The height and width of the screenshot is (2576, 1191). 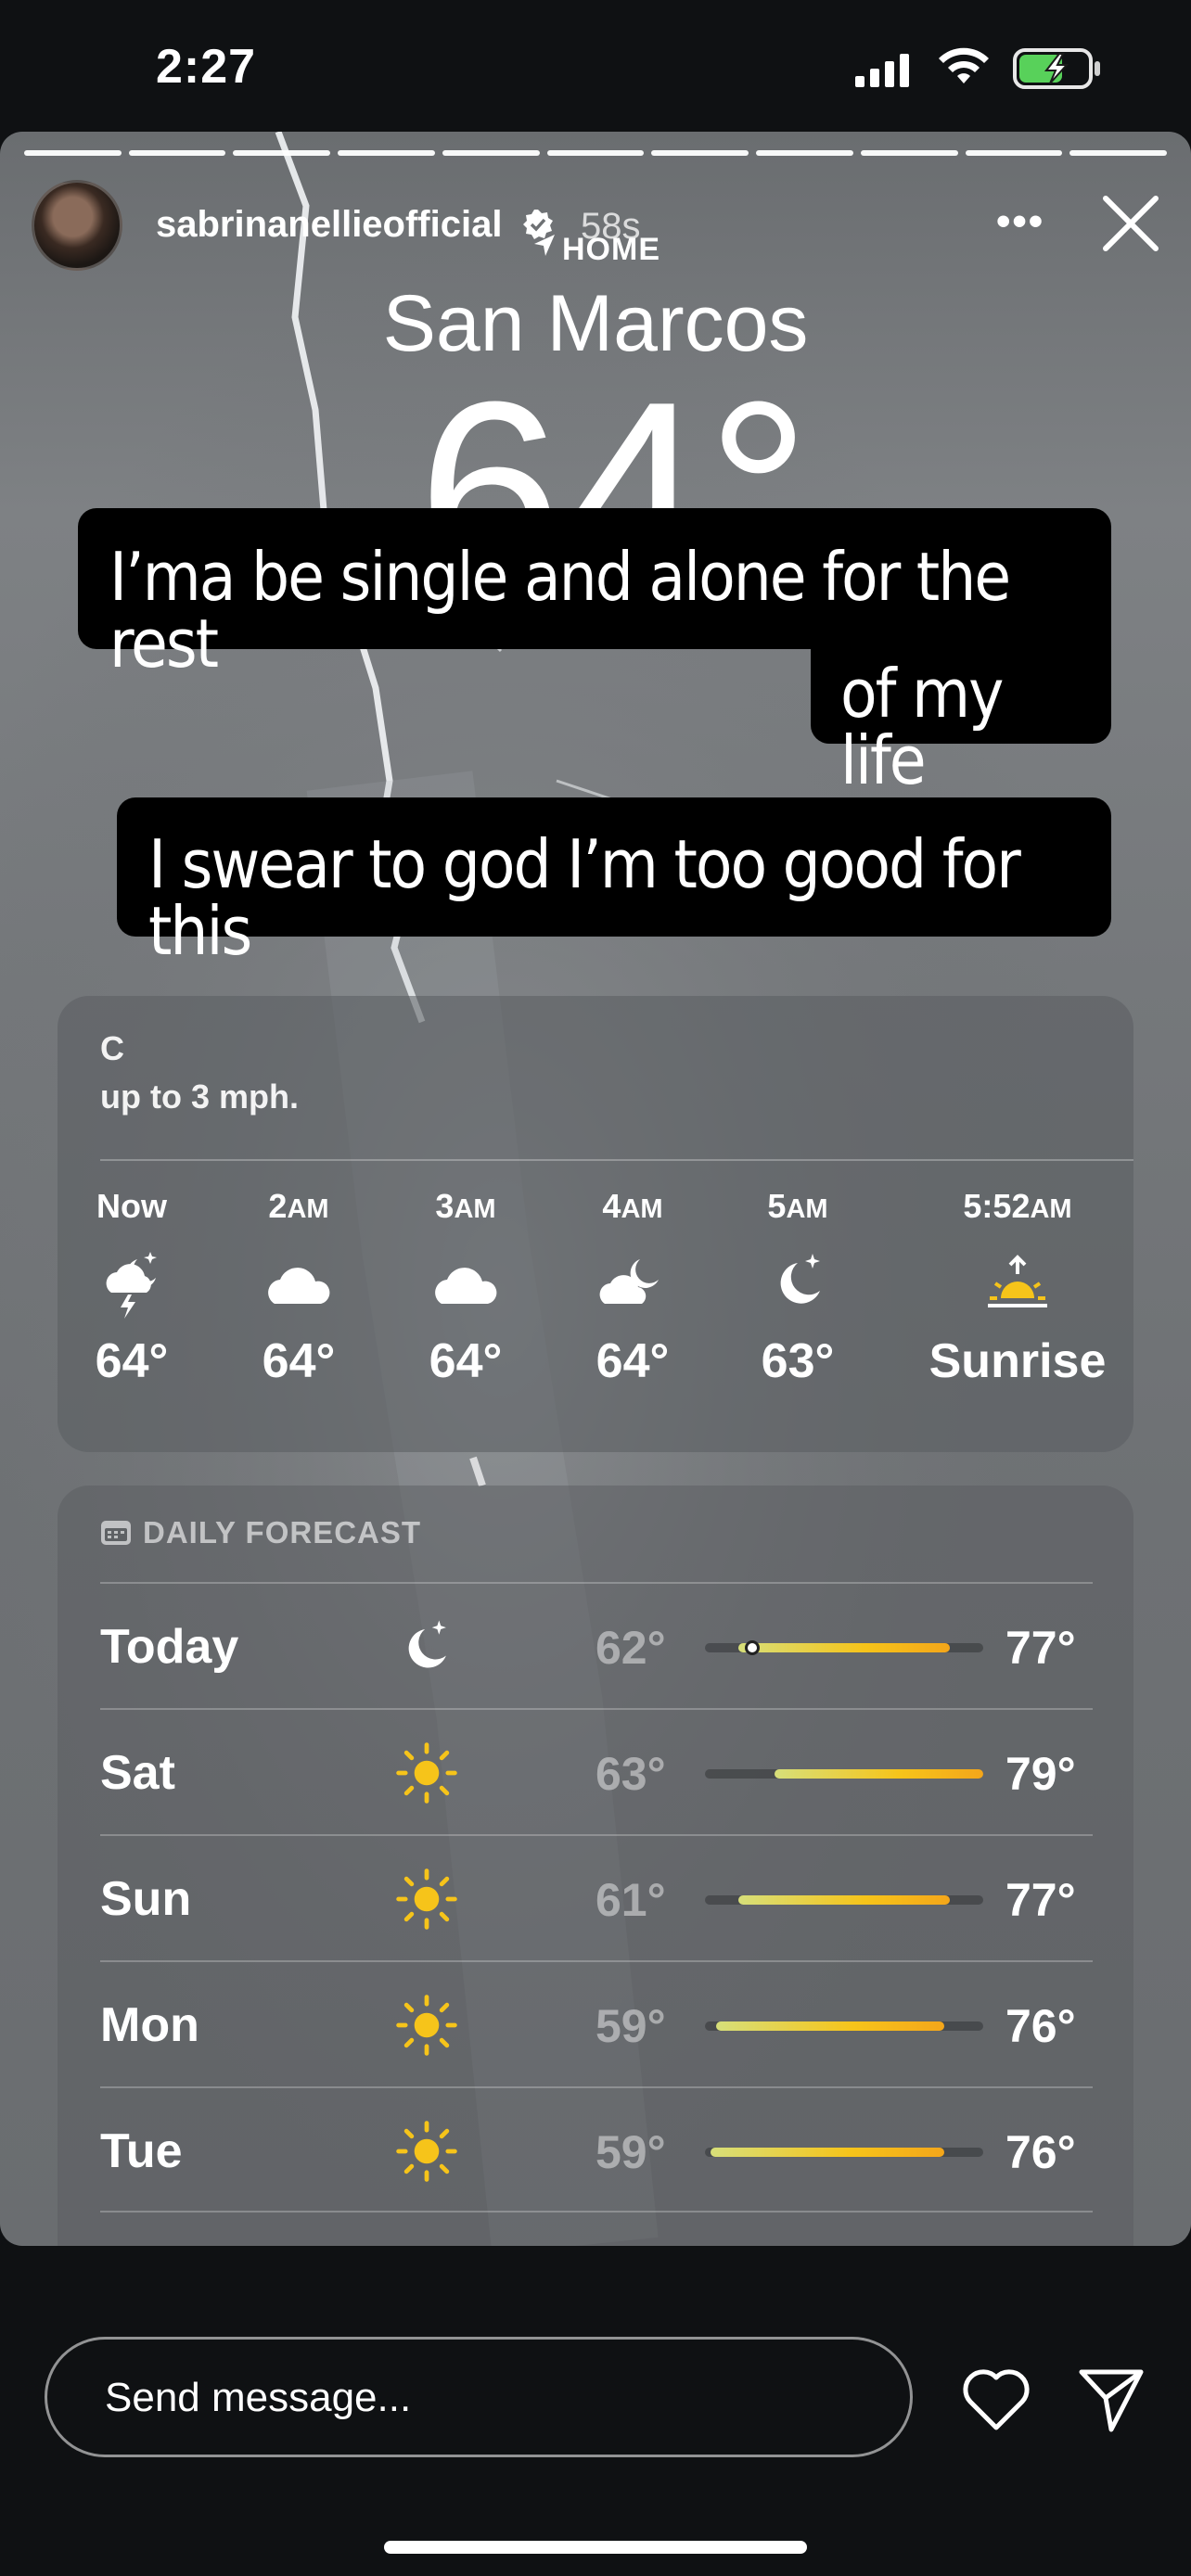 I want to click on story-progress-bar, so click(x=596, y=153).